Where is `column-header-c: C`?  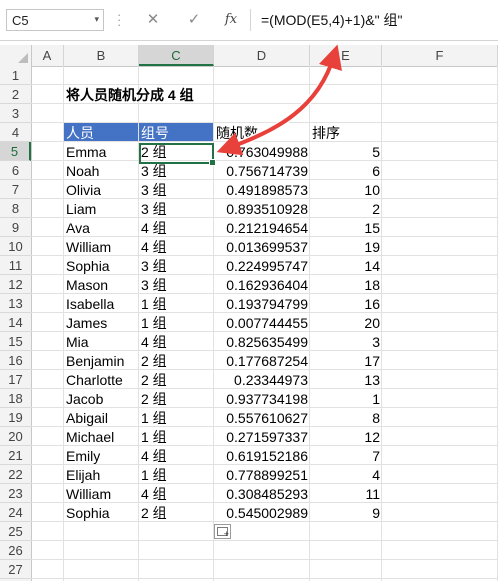 column-header-c: C is located at coordinates (176, 55).